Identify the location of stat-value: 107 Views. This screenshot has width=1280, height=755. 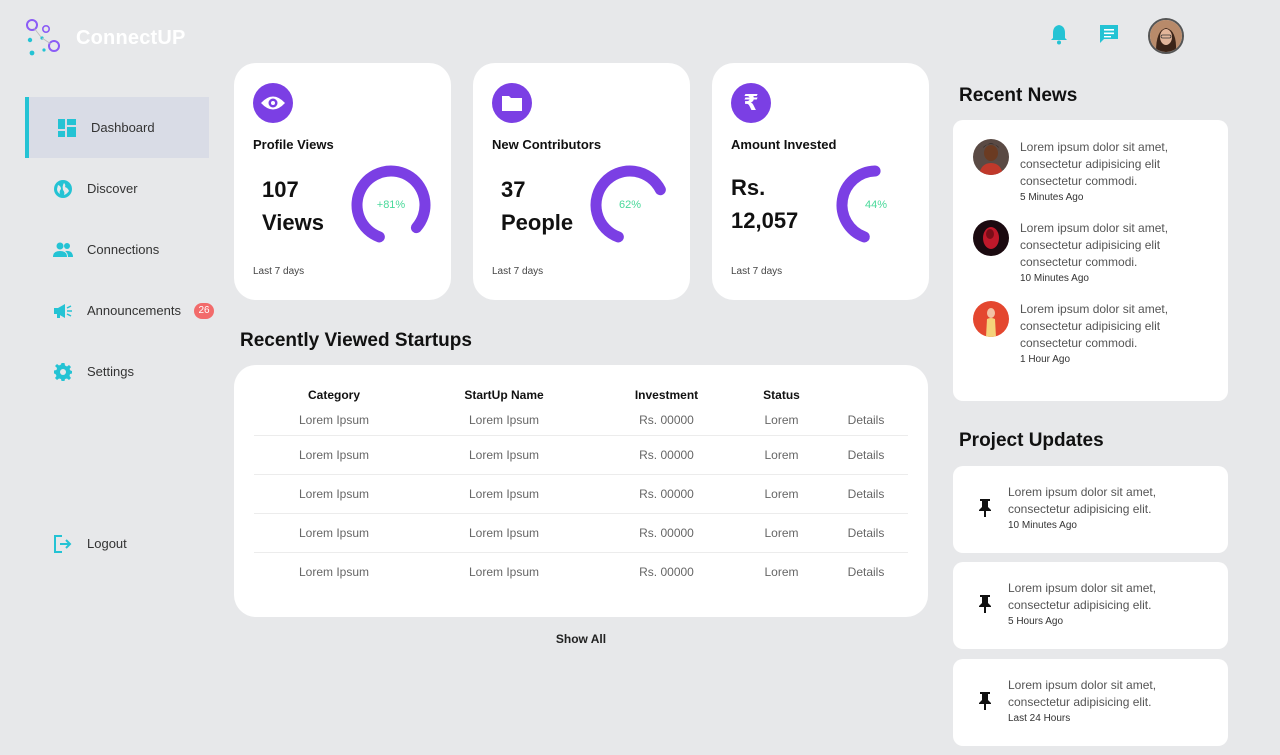
(293, 206).